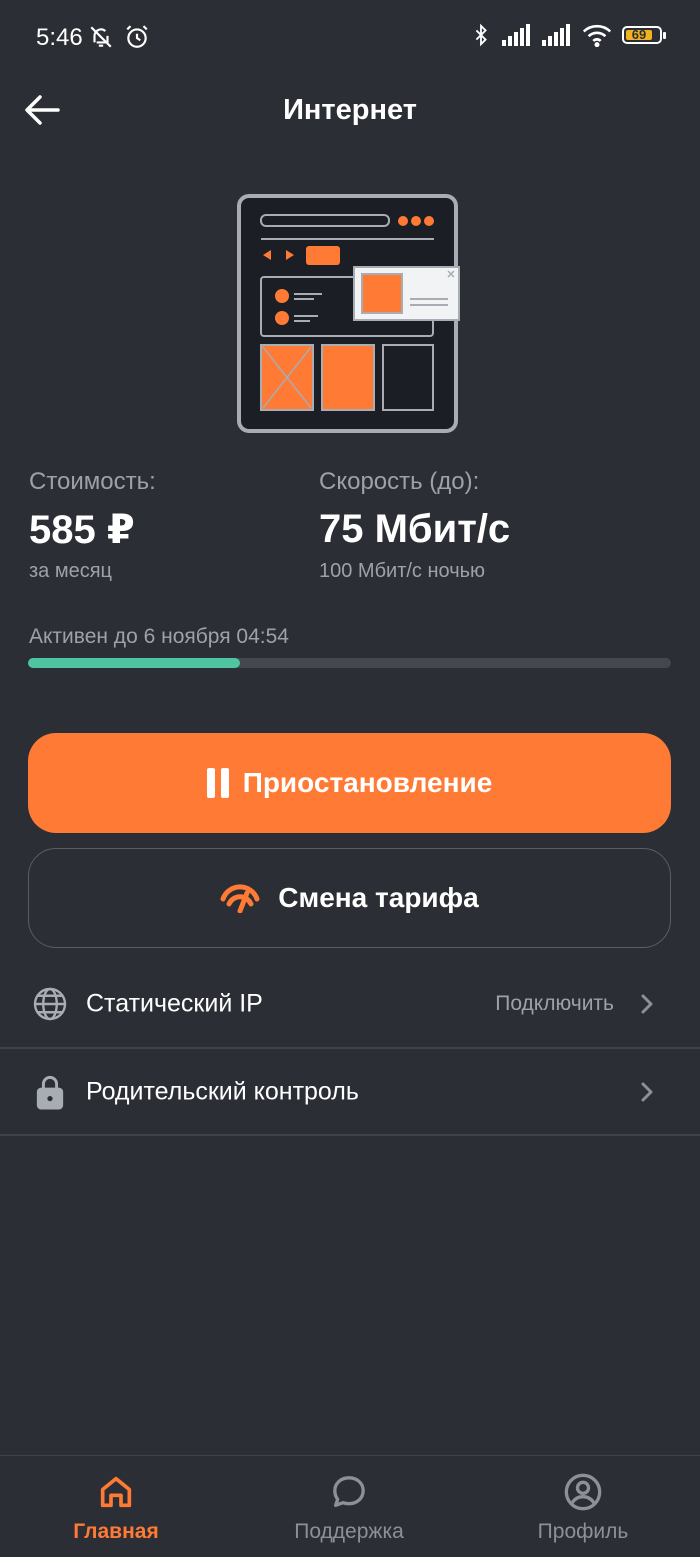 Image resolution: width=700 pixels, height=1557 pixels. Describe the element at coordinates (116, 1531) in the screenshot. I see `nav-home-label: Главная` at that location.